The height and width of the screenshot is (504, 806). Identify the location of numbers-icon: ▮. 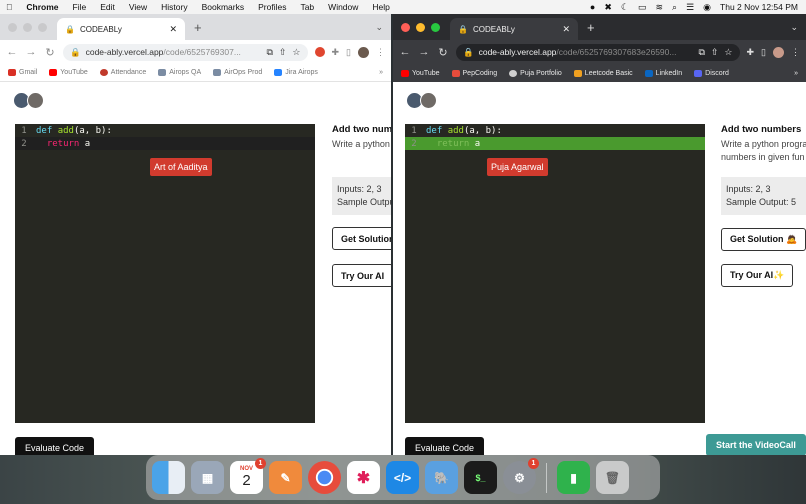
(573, 477).